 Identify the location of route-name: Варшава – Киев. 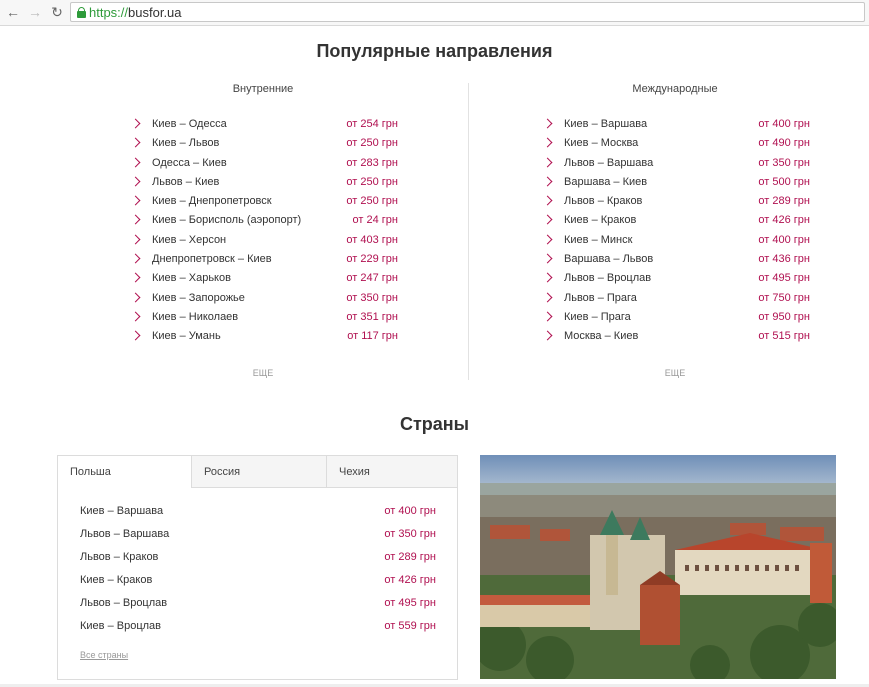
(605, 182).